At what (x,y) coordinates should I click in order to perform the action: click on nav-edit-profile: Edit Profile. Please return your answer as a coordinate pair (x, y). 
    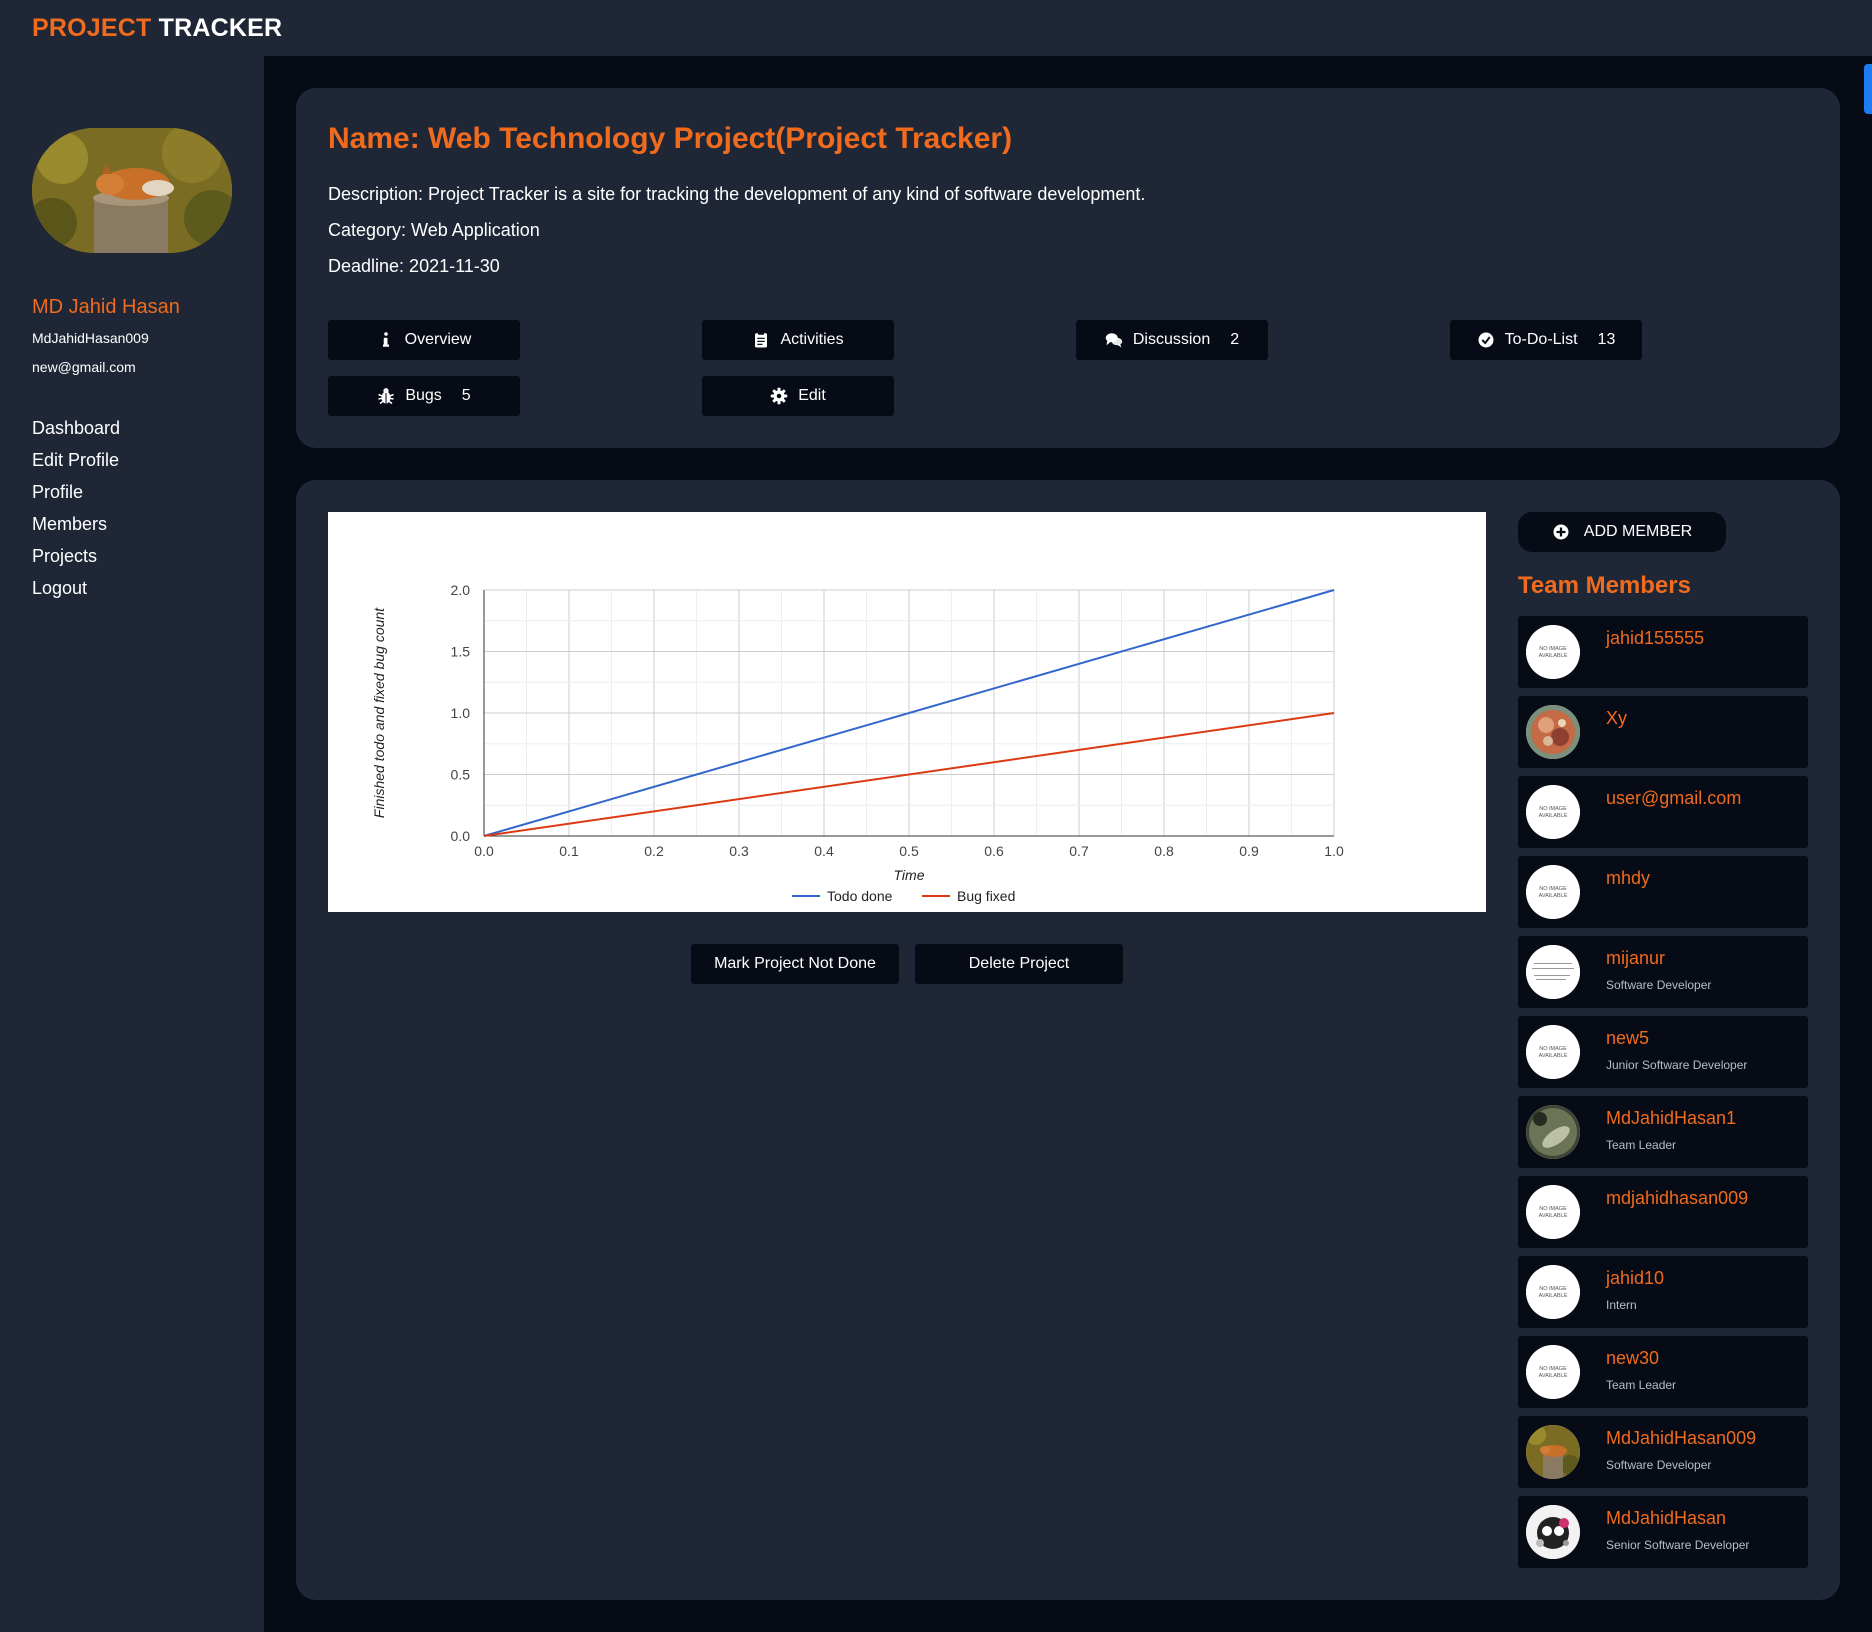
    Looking at the image, I should click on (76, 460).